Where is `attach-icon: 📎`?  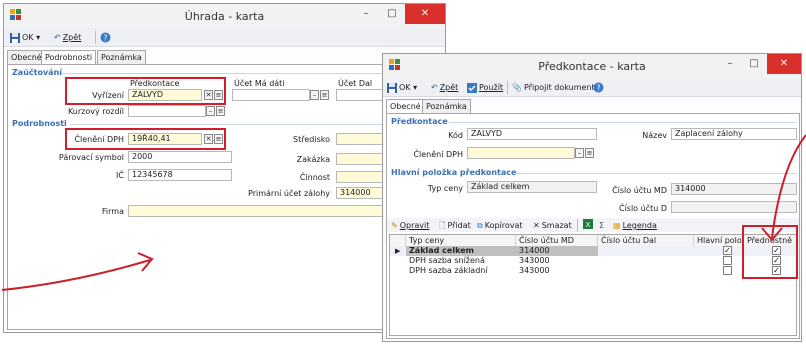 attach-icon: 📎 is located at coordinates (517, 87).